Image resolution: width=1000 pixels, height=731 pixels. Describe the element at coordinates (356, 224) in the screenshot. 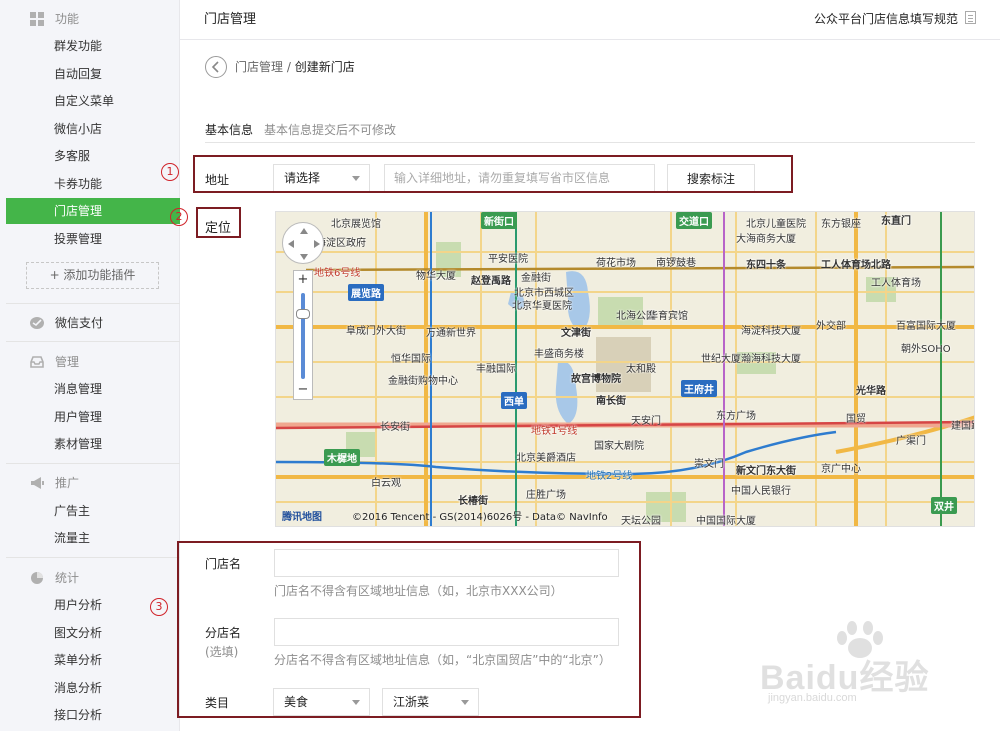

I see `map-label: 北京展览馆` at that location.